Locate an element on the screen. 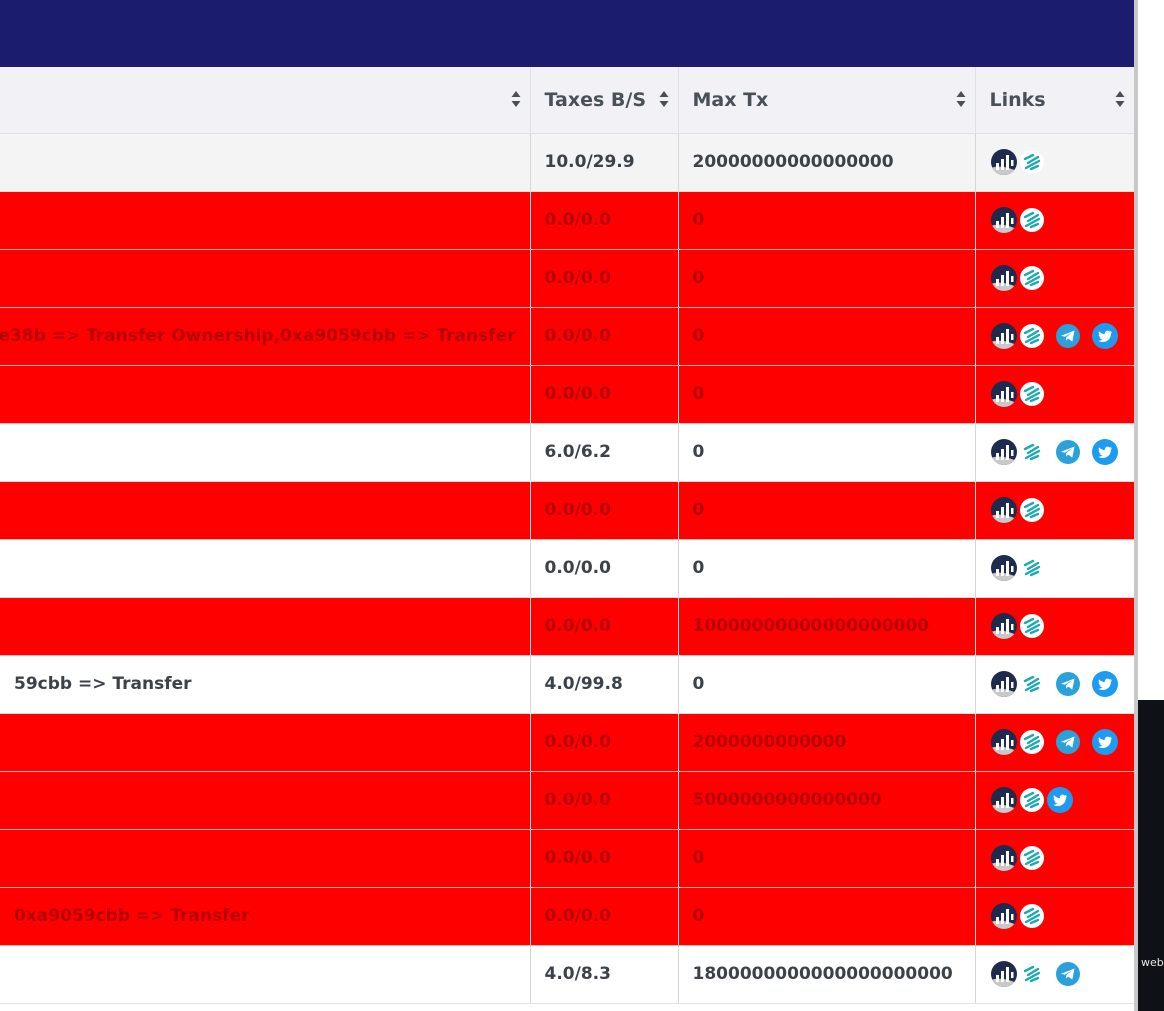 Image resolution: width=1164 pixels, height=1011 pixels. table-row: 10.0/29.9 20000000000000000 is located at coordinates (567, 162).